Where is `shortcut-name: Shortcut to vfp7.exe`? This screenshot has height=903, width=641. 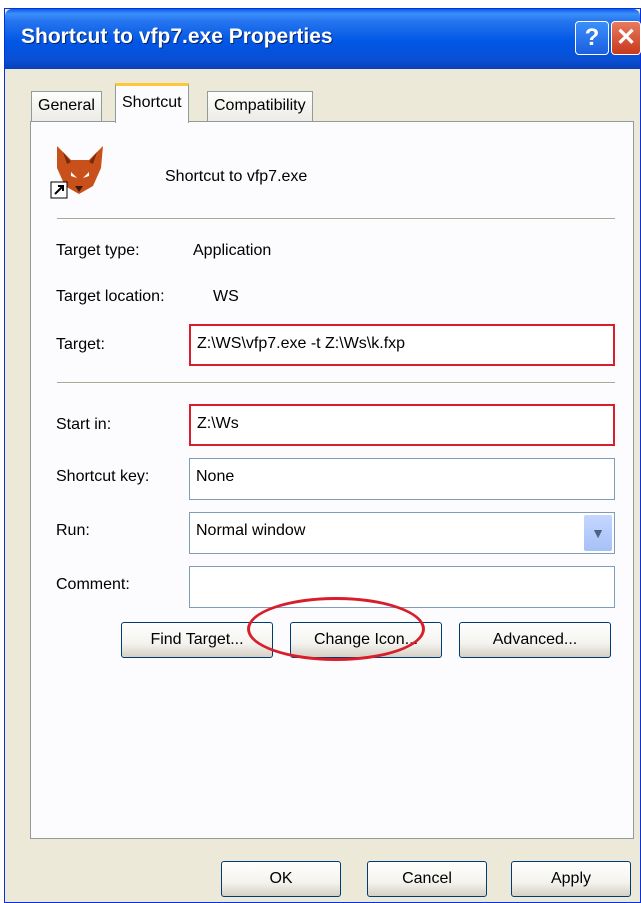 shortcut-name: Shortcut to vfp7.exe is located at coordinates (236, 176).